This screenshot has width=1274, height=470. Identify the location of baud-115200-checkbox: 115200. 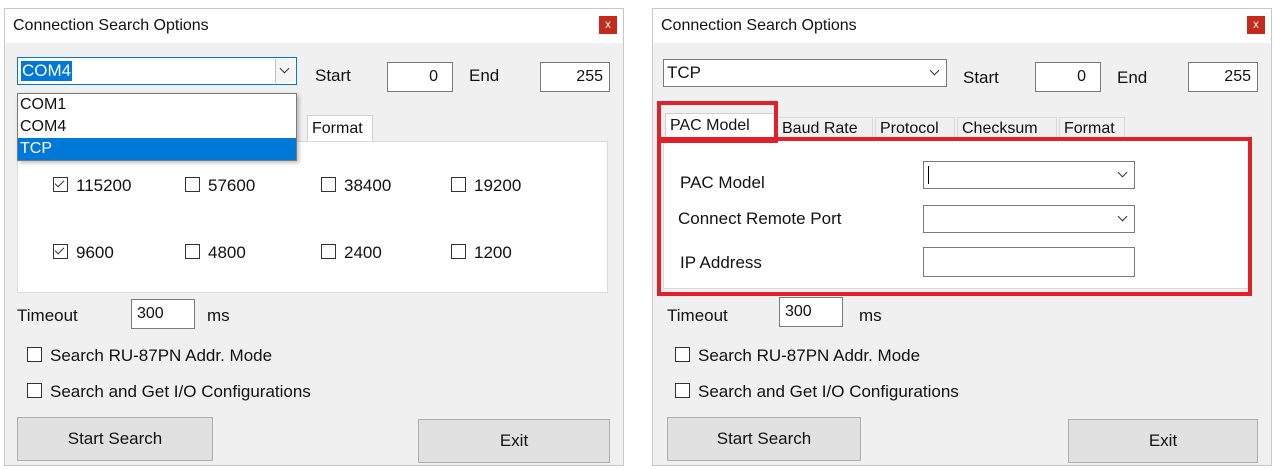
(92, 186).